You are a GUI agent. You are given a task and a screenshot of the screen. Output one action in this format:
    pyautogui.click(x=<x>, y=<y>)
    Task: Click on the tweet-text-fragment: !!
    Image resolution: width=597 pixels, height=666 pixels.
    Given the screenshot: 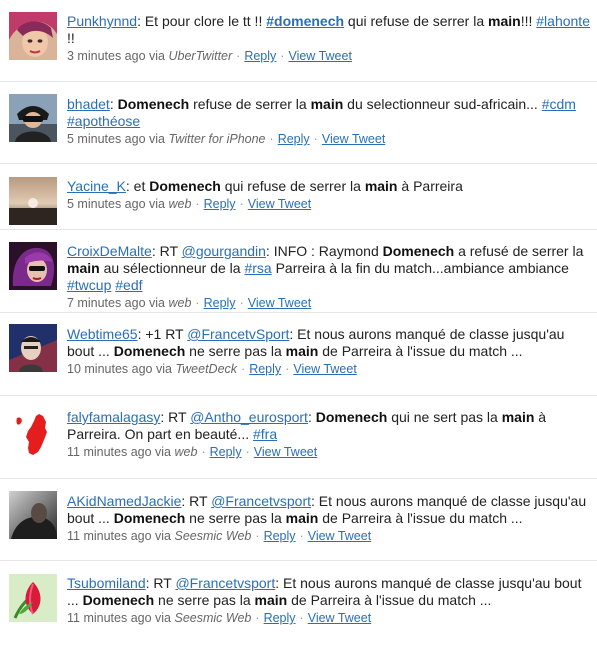 What is the action you would take?
    pyautogui.click(x=71, y=38)
    